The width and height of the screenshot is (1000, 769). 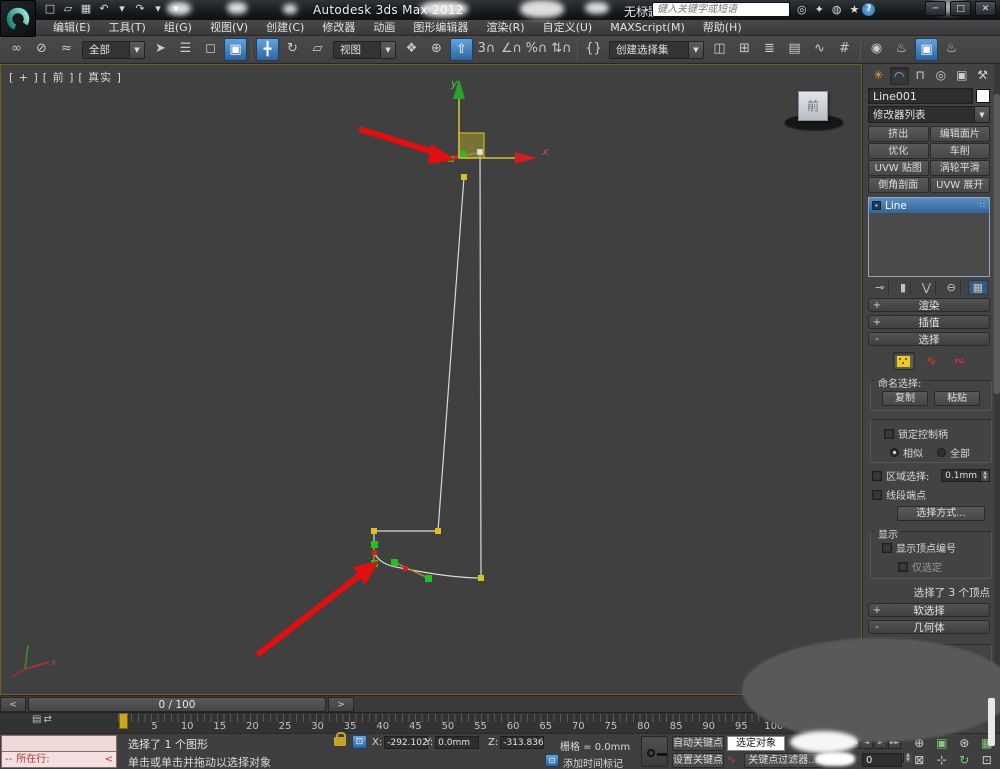 What do you see at coordinates (177, 704) in the screenshot?
I see `time-slider-display: 0 / 100` at bounding box center [177, 704].